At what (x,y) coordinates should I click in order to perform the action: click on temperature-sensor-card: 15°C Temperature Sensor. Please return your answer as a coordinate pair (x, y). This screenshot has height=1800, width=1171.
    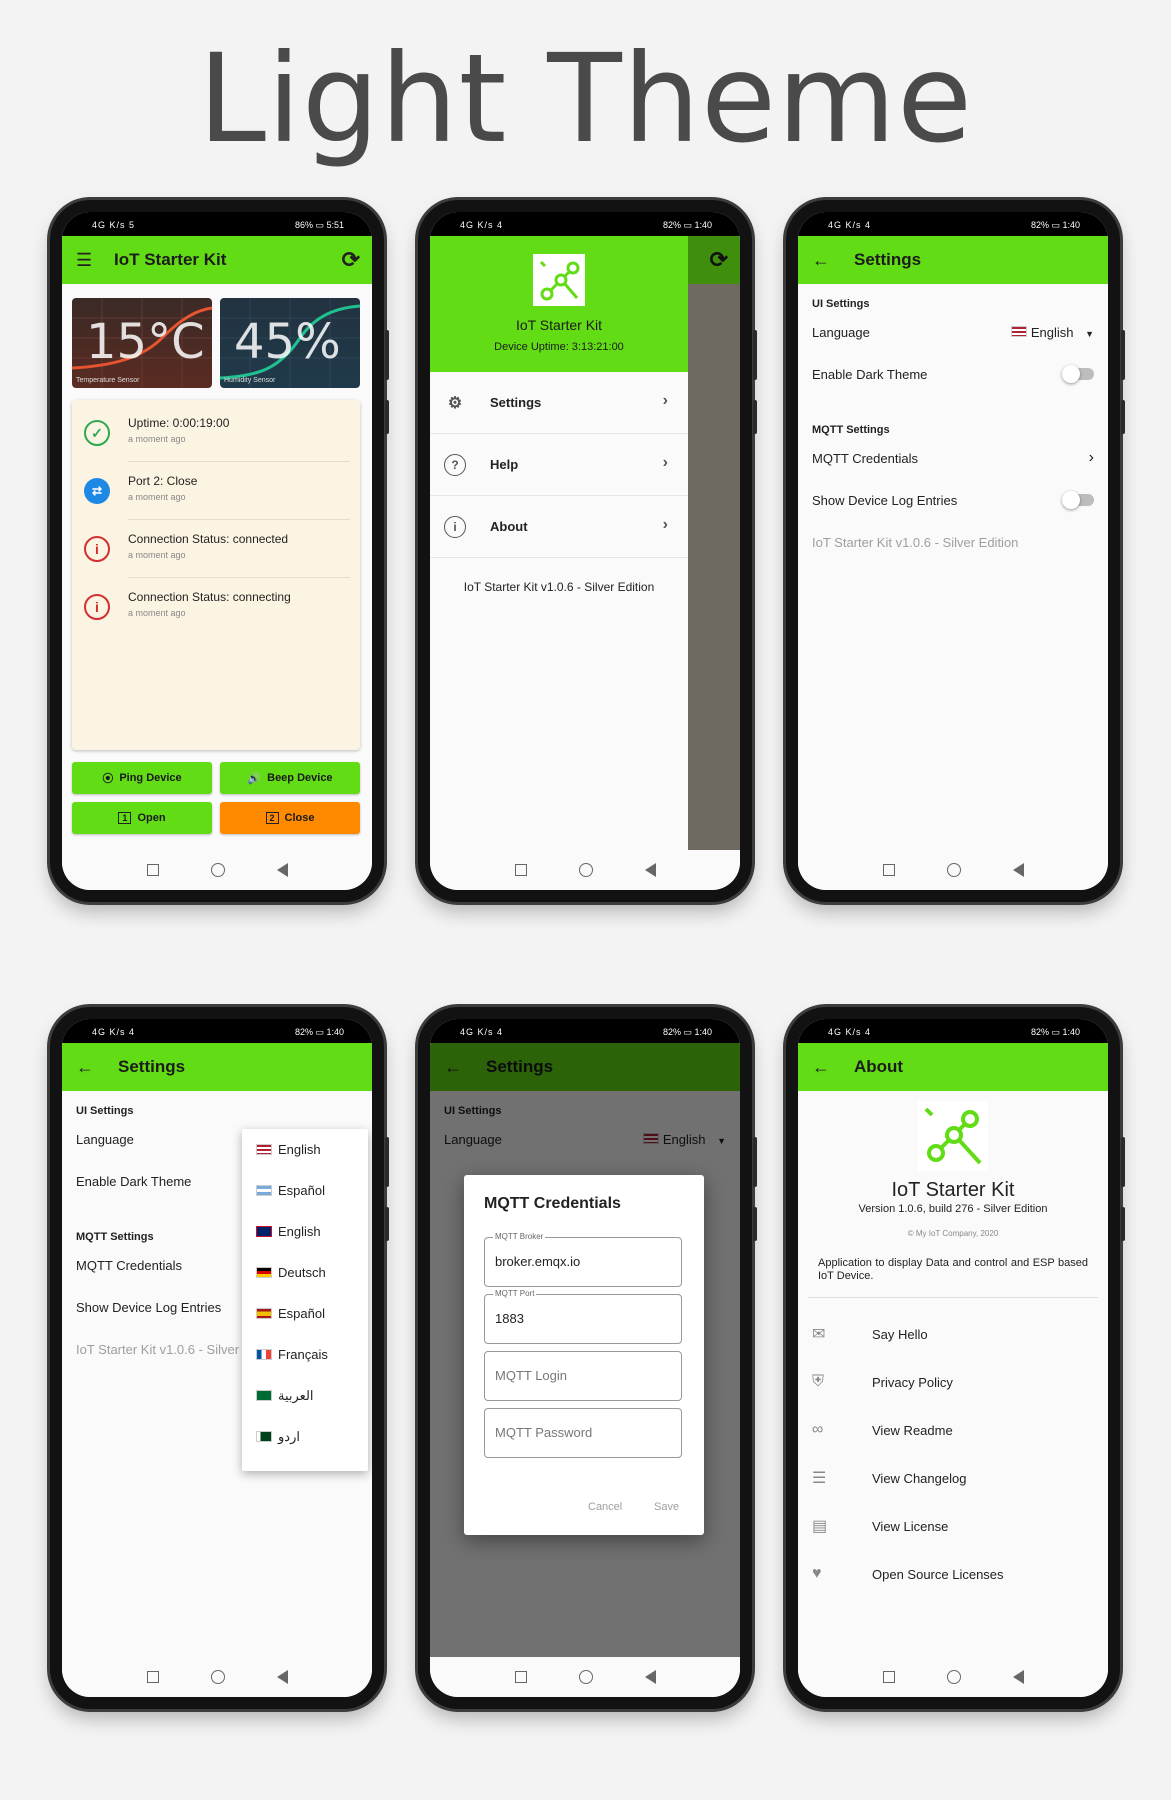
    Looking at the image, I should click on (142, 343).